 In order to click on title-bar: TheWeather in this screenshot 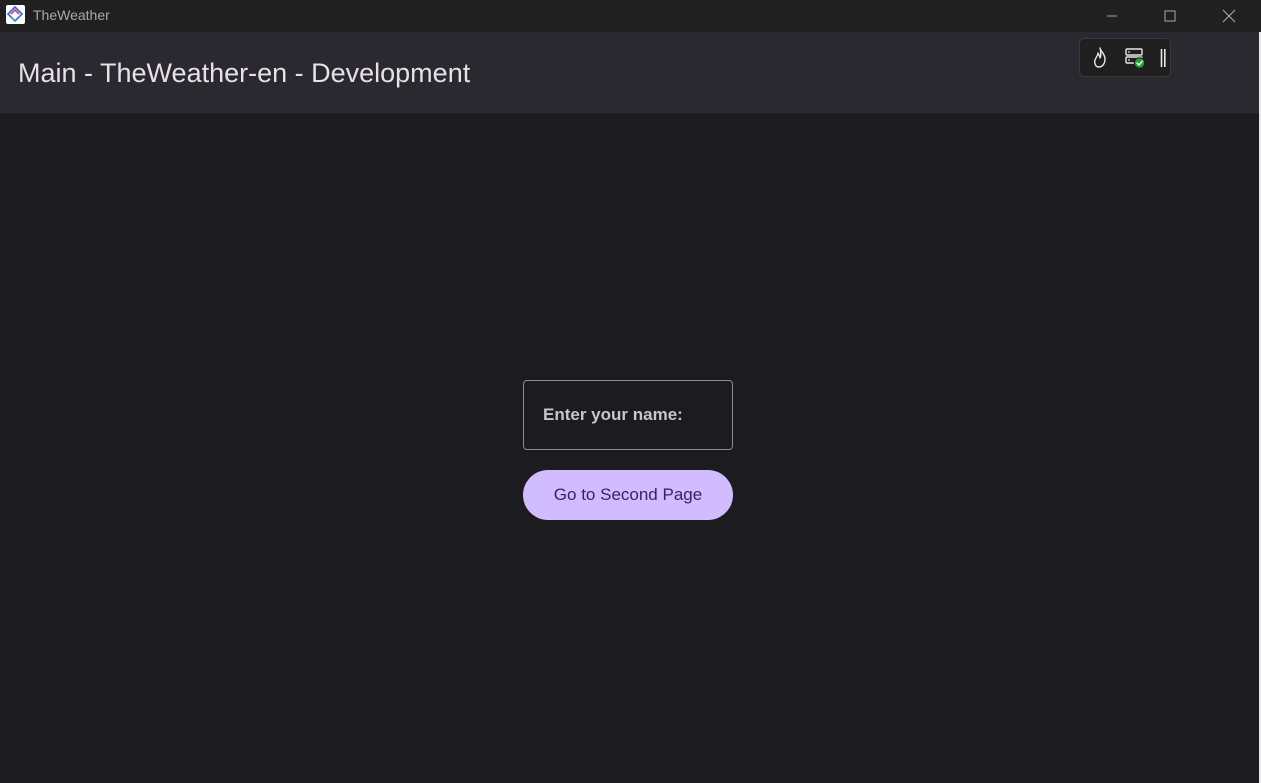, I will do `click(630, 16)`.